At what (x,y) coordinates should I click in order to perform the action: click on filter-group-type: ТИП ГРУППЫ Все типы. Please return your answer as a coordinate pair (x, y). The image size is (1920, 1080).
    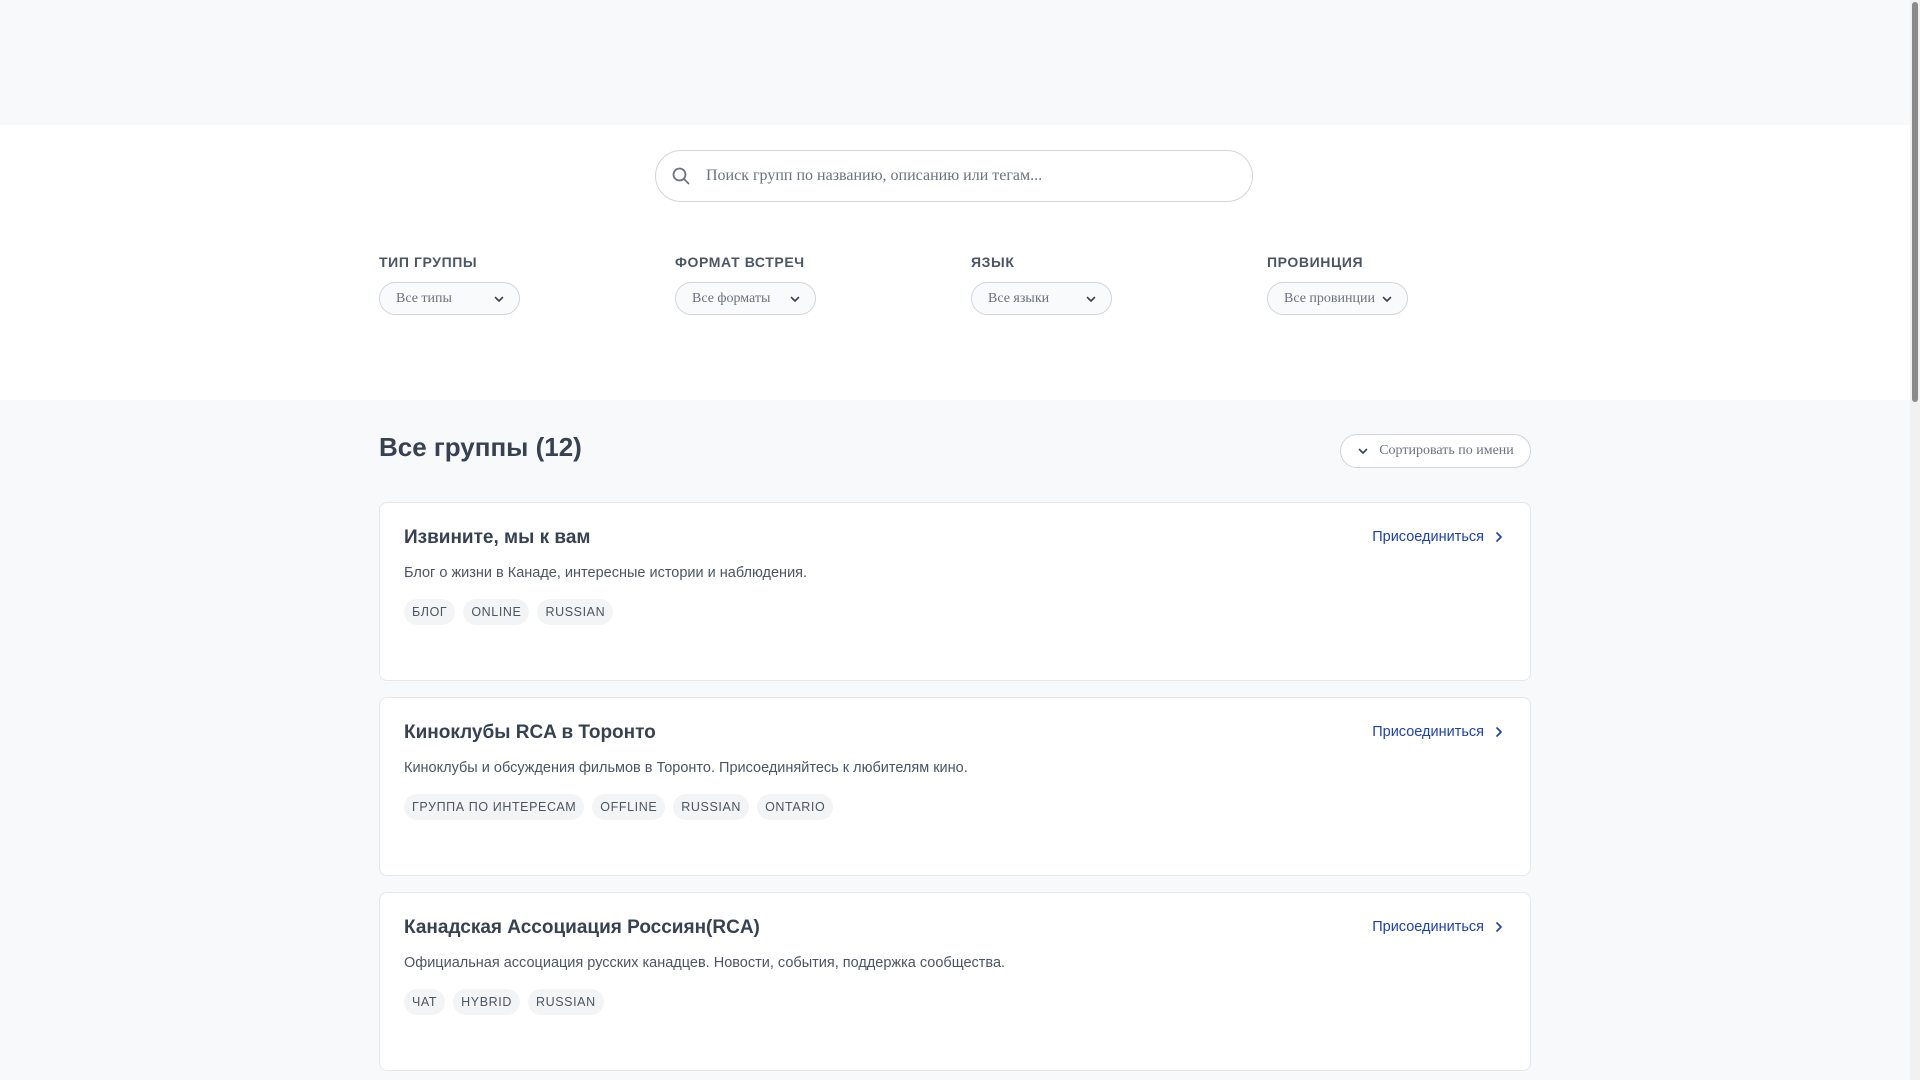
    Looking at the image, I should click on (449, 284).